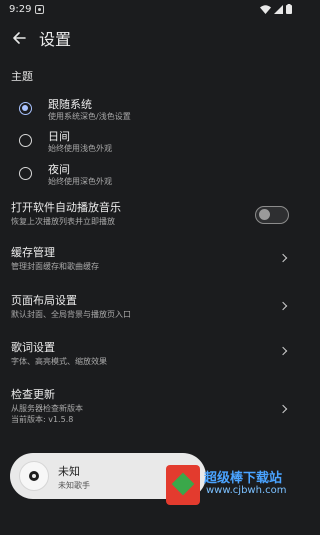  Describe the element at coordinates (22, 76) in the screenshot. I see `section-title-theme: 主题` at that location.